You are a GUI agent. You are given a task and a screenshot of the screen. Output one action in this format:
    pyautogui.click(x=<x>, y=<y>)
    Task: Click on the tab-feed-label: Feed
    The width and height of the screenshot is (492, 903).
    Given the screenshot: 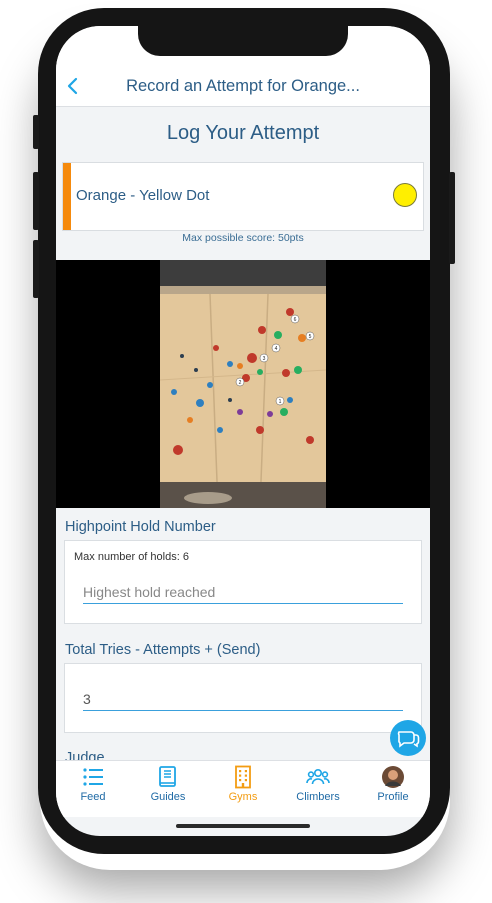 What is the action you would take?
    pyautogui.click(x=93, y=797)
    